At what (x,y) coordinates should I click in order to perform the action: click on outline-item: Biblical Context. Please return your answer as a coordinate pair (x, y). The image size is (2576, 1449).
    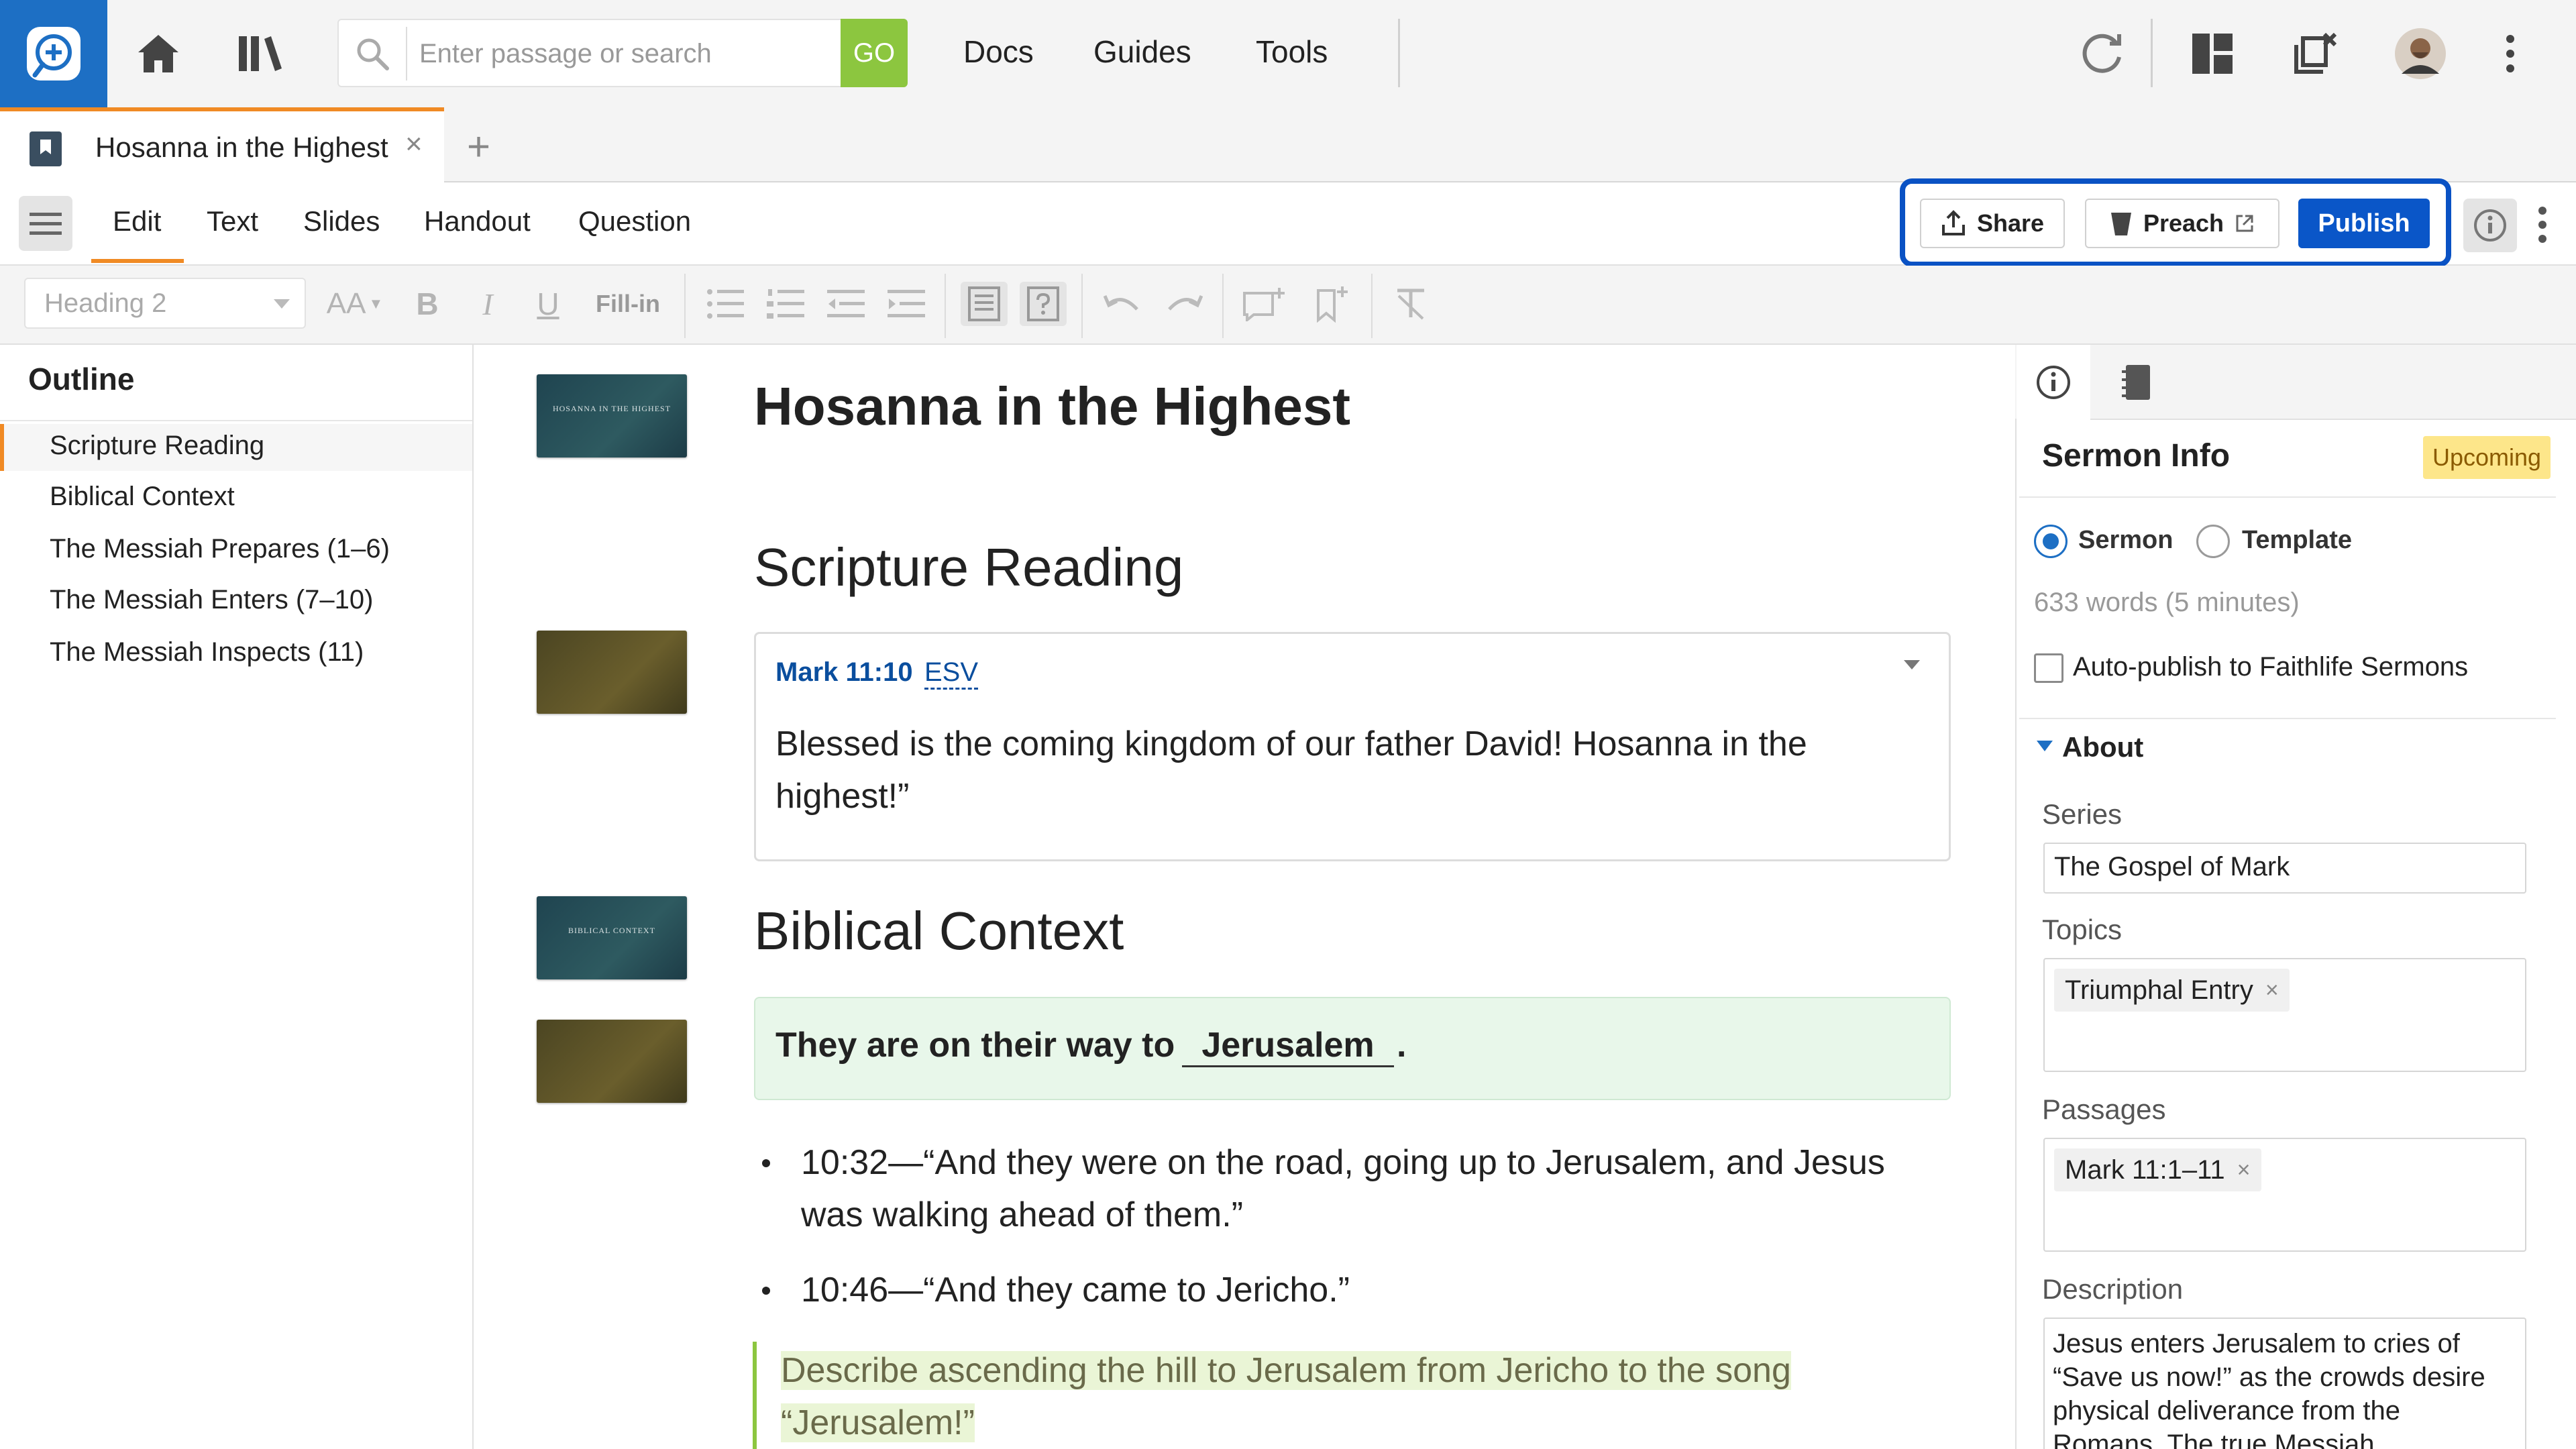
    Looking at the image, I should click on (142, 497).